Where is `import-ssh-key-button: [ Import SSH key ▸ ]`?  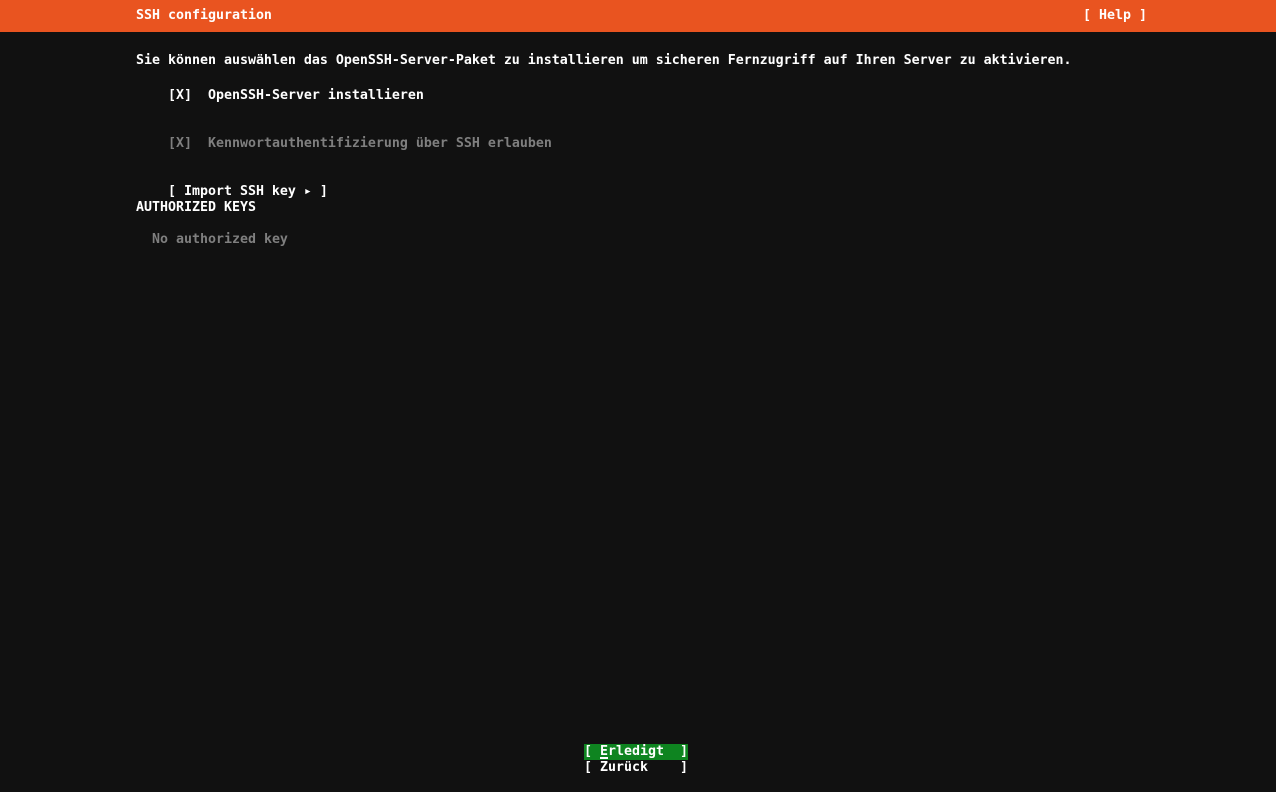
import-ssh-key-button: [ Import SSH key ▸ ] is located at coordinates (248, 191).